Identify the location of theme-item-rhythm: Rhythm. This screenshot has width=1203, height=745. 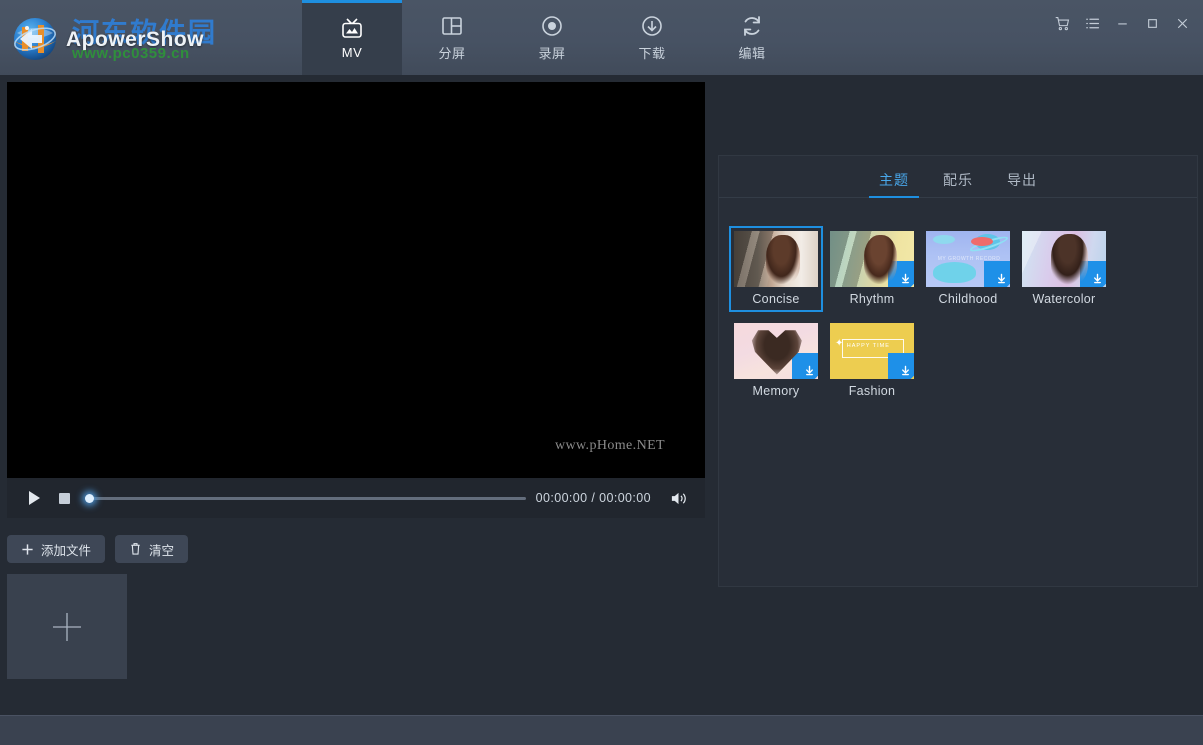
(872, 269).